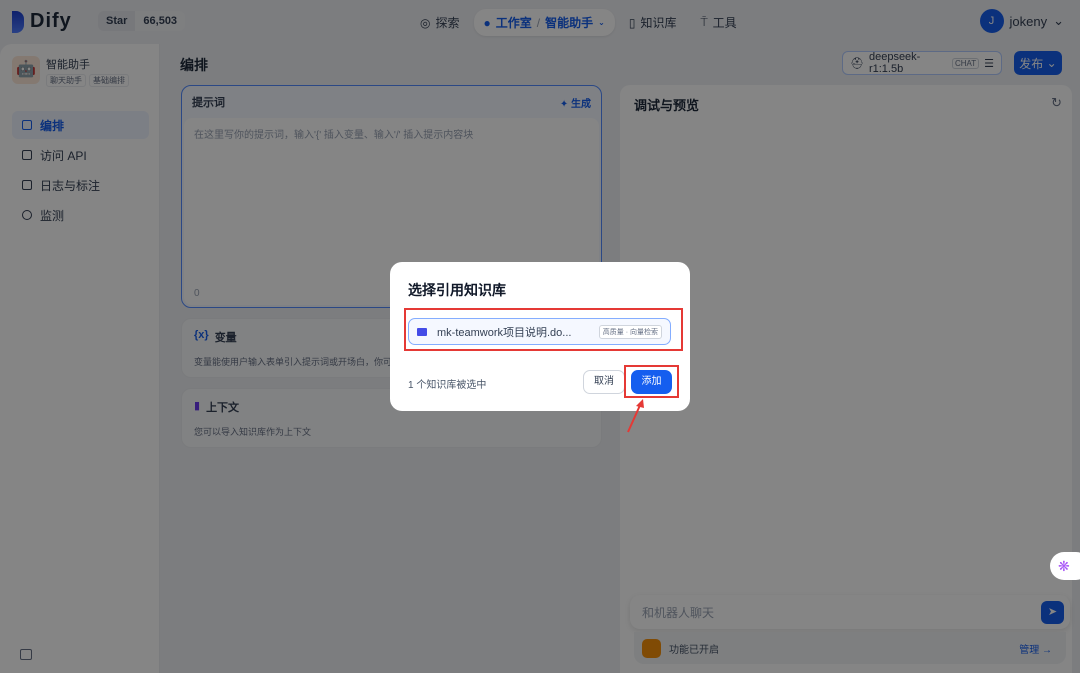 The width and height of the screenshot is (1080, 673). Describe the element at coordinates (922, 63) in the screenshot. I see `model-selector: ⛑ deepseek-r1:1.5b CHAT ☰` at that location.